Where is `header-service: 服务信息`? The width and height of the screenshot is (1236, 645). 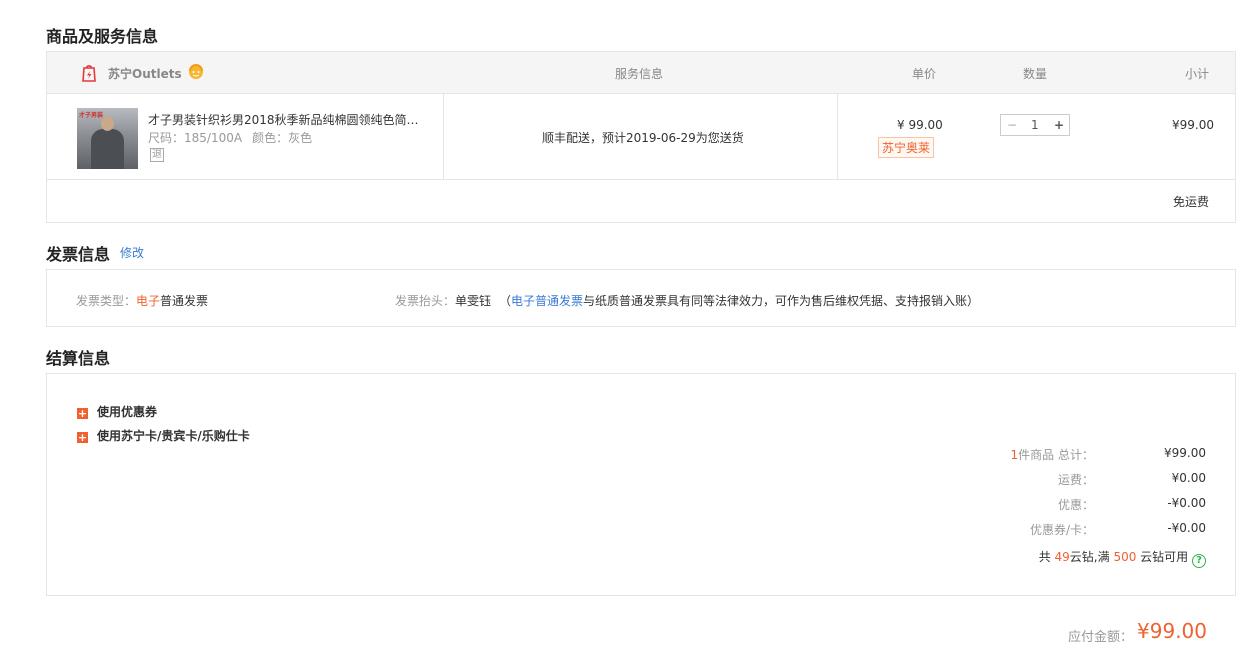
header-service: 服务信息 is located at coordinates (639, 74).